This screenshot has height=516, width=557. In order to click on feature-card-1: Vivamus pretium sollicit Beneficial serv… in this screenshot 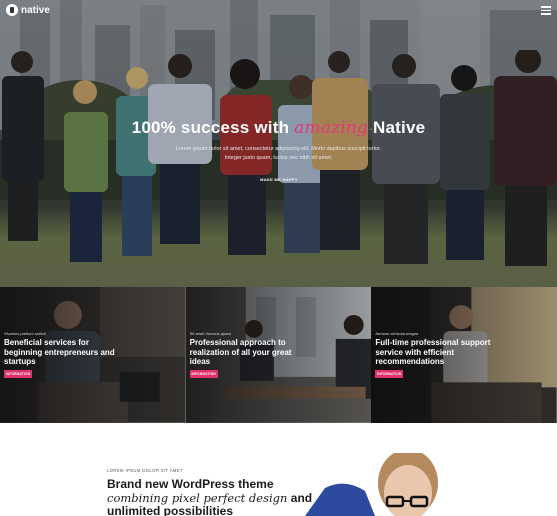, I will do `click(93, 355)`.